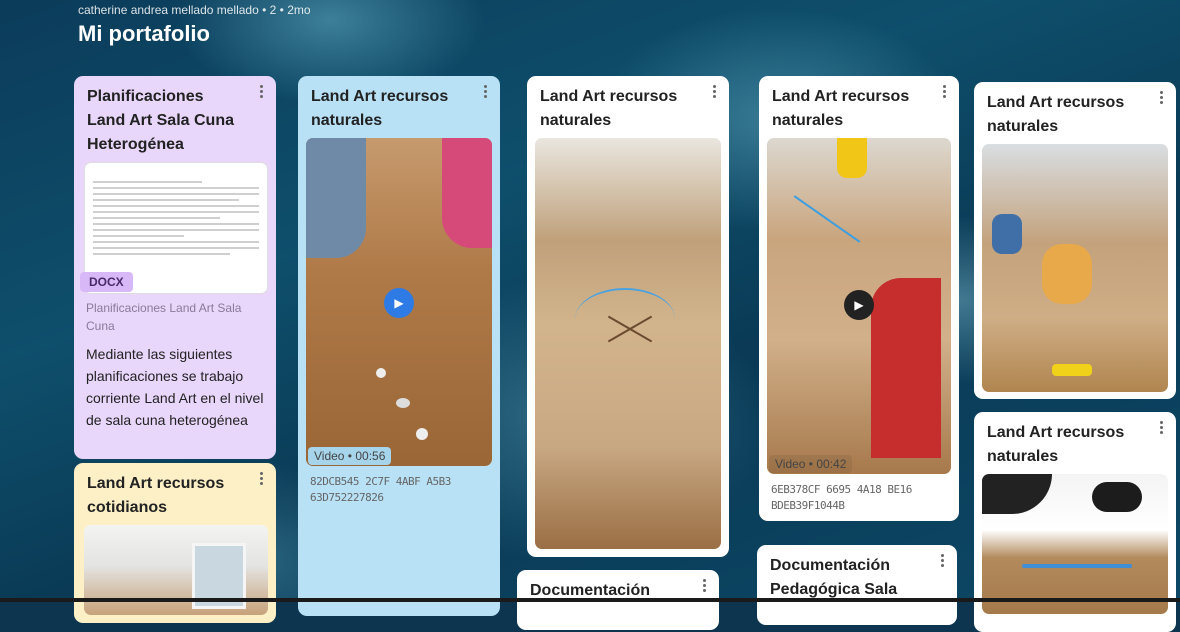 The height and width of the screenshot is (632, 1180). Describe the element at coordinates (350, 456) in the screenshot. I see `video-duration: Video • 00:56` at that location.